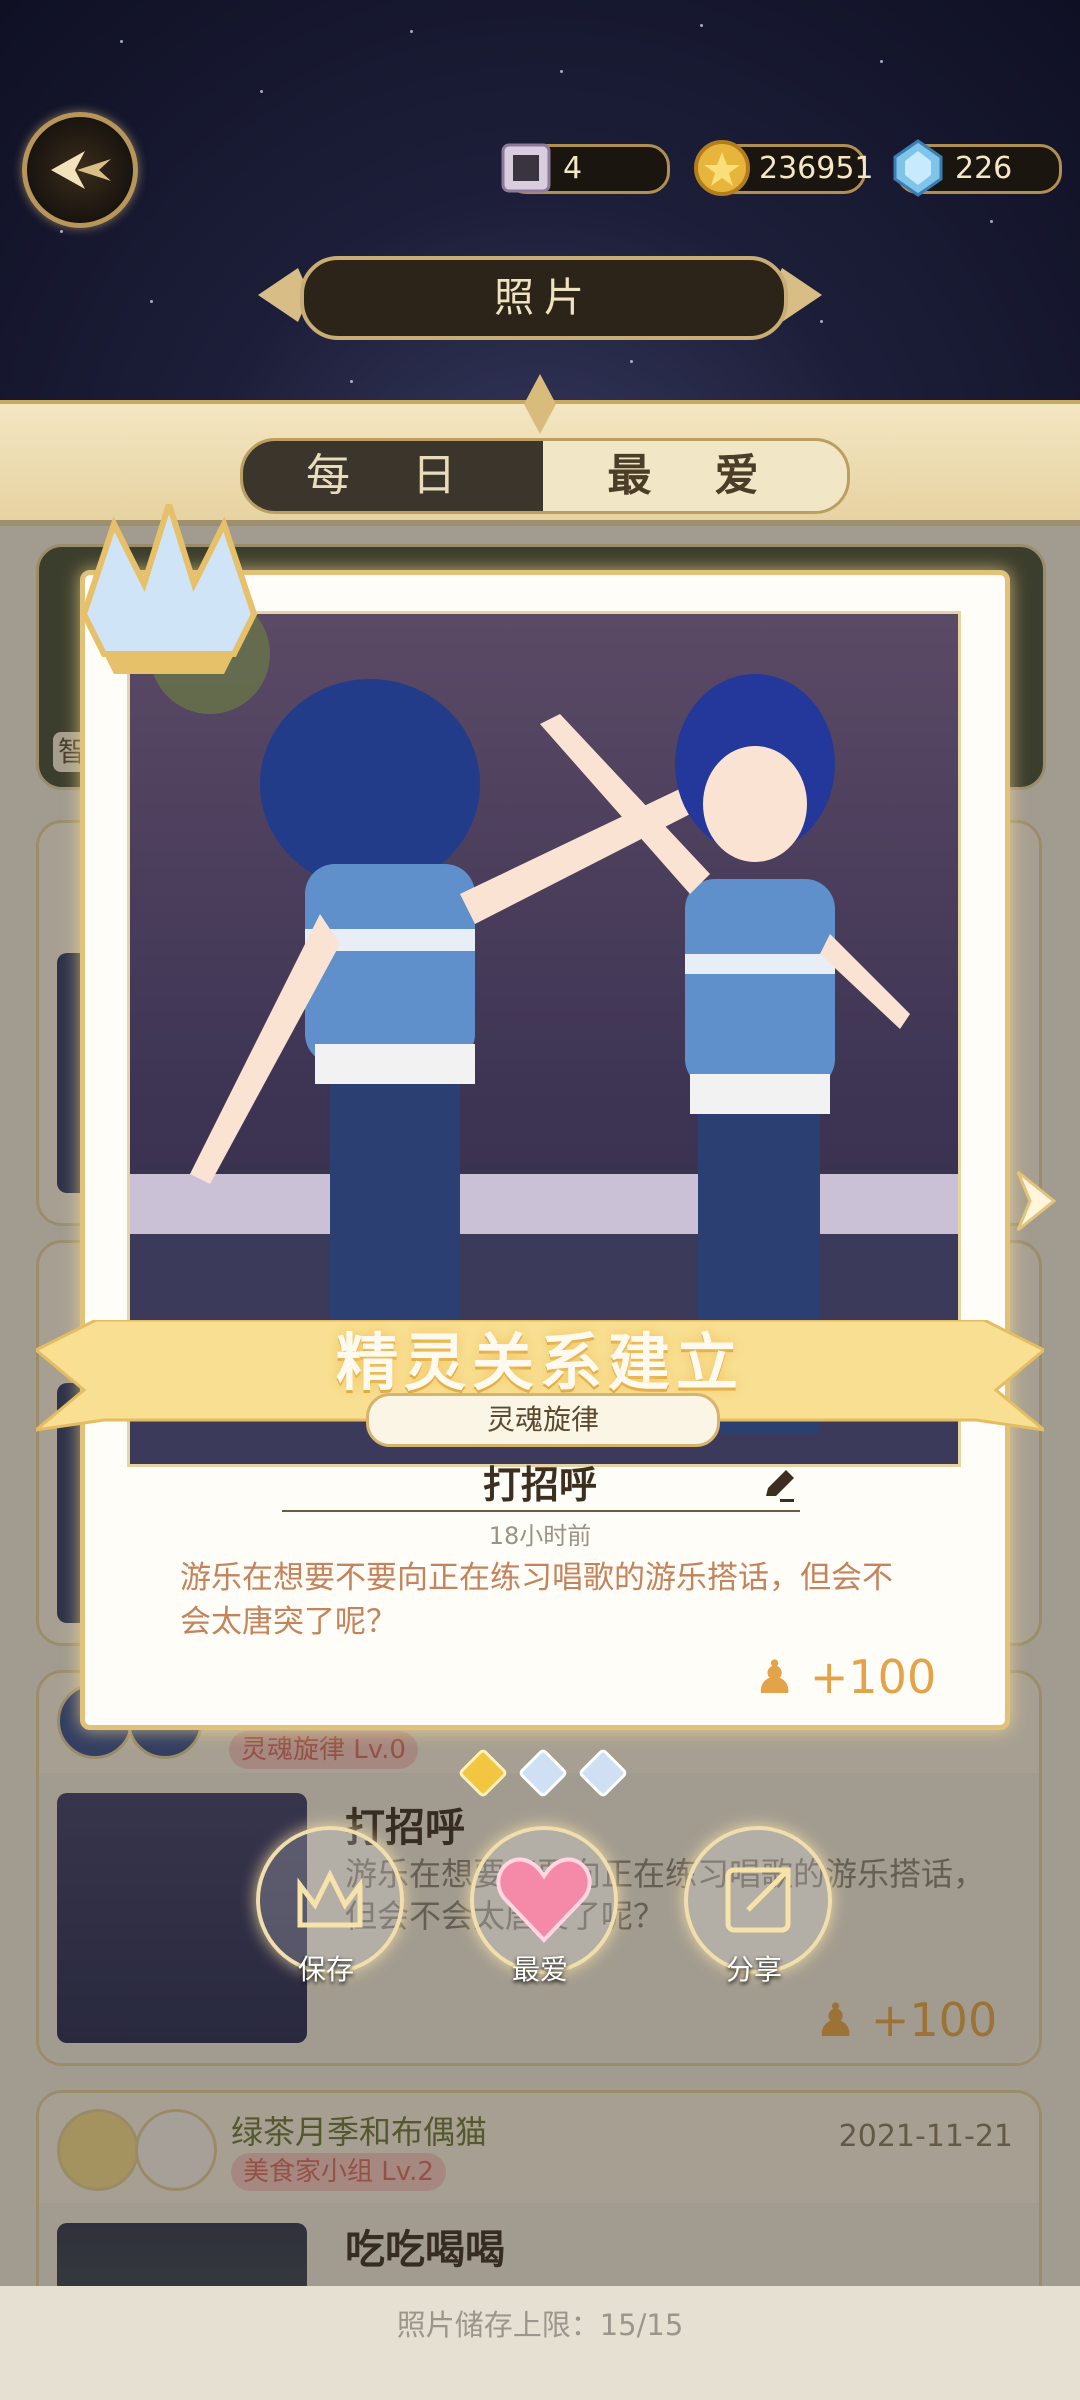 Image resolution: width=1080 pixels, height=2400 pixels. I want to click on share-label: 分享, so click(753, 1969).